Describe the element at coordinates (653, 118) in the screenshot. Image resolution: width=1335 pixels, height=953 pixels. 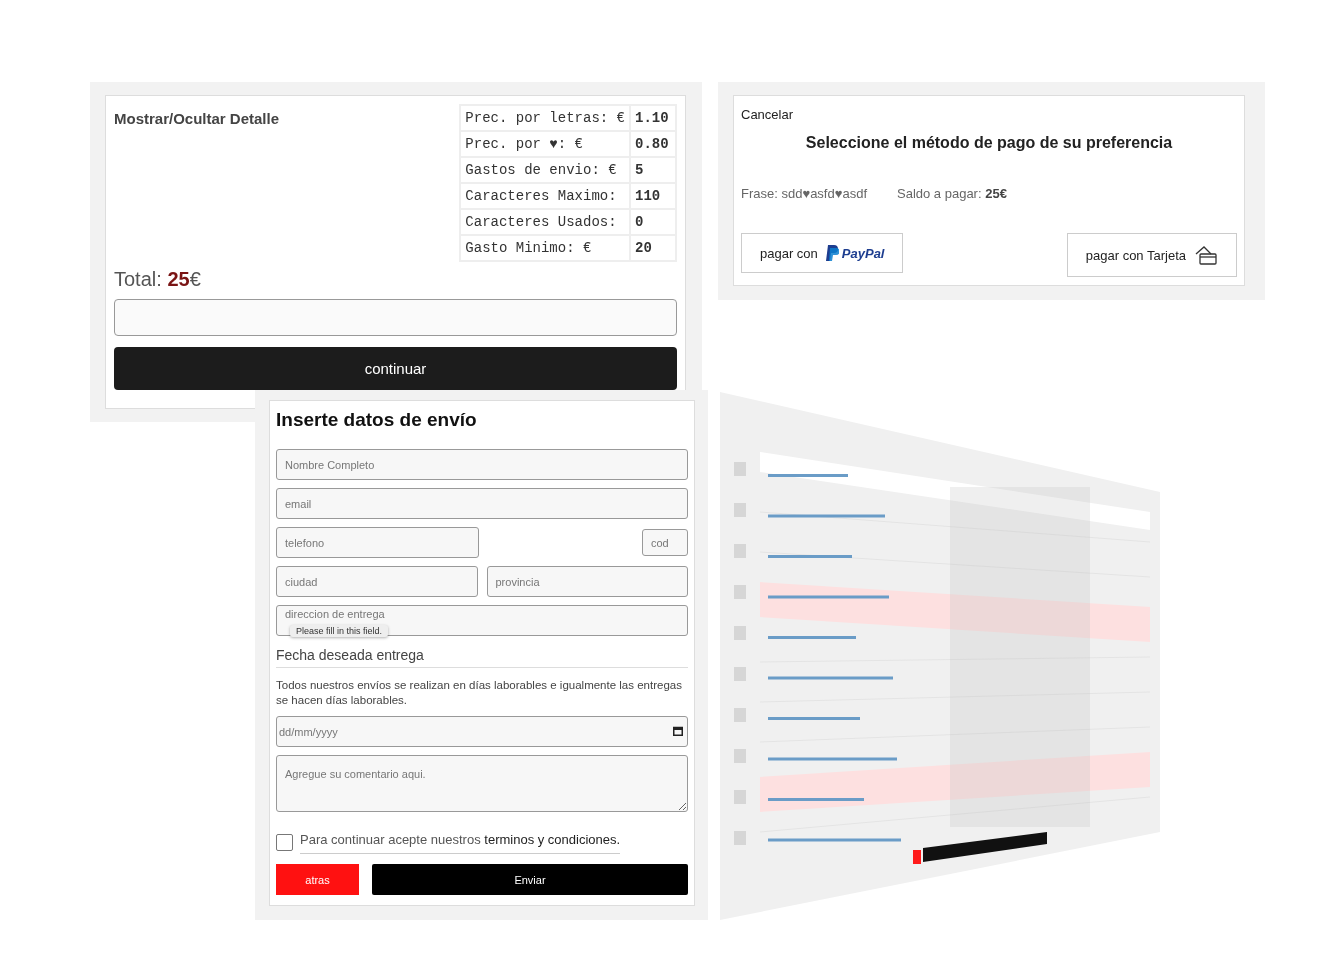
I see `table-cell: 1.10` at that location.